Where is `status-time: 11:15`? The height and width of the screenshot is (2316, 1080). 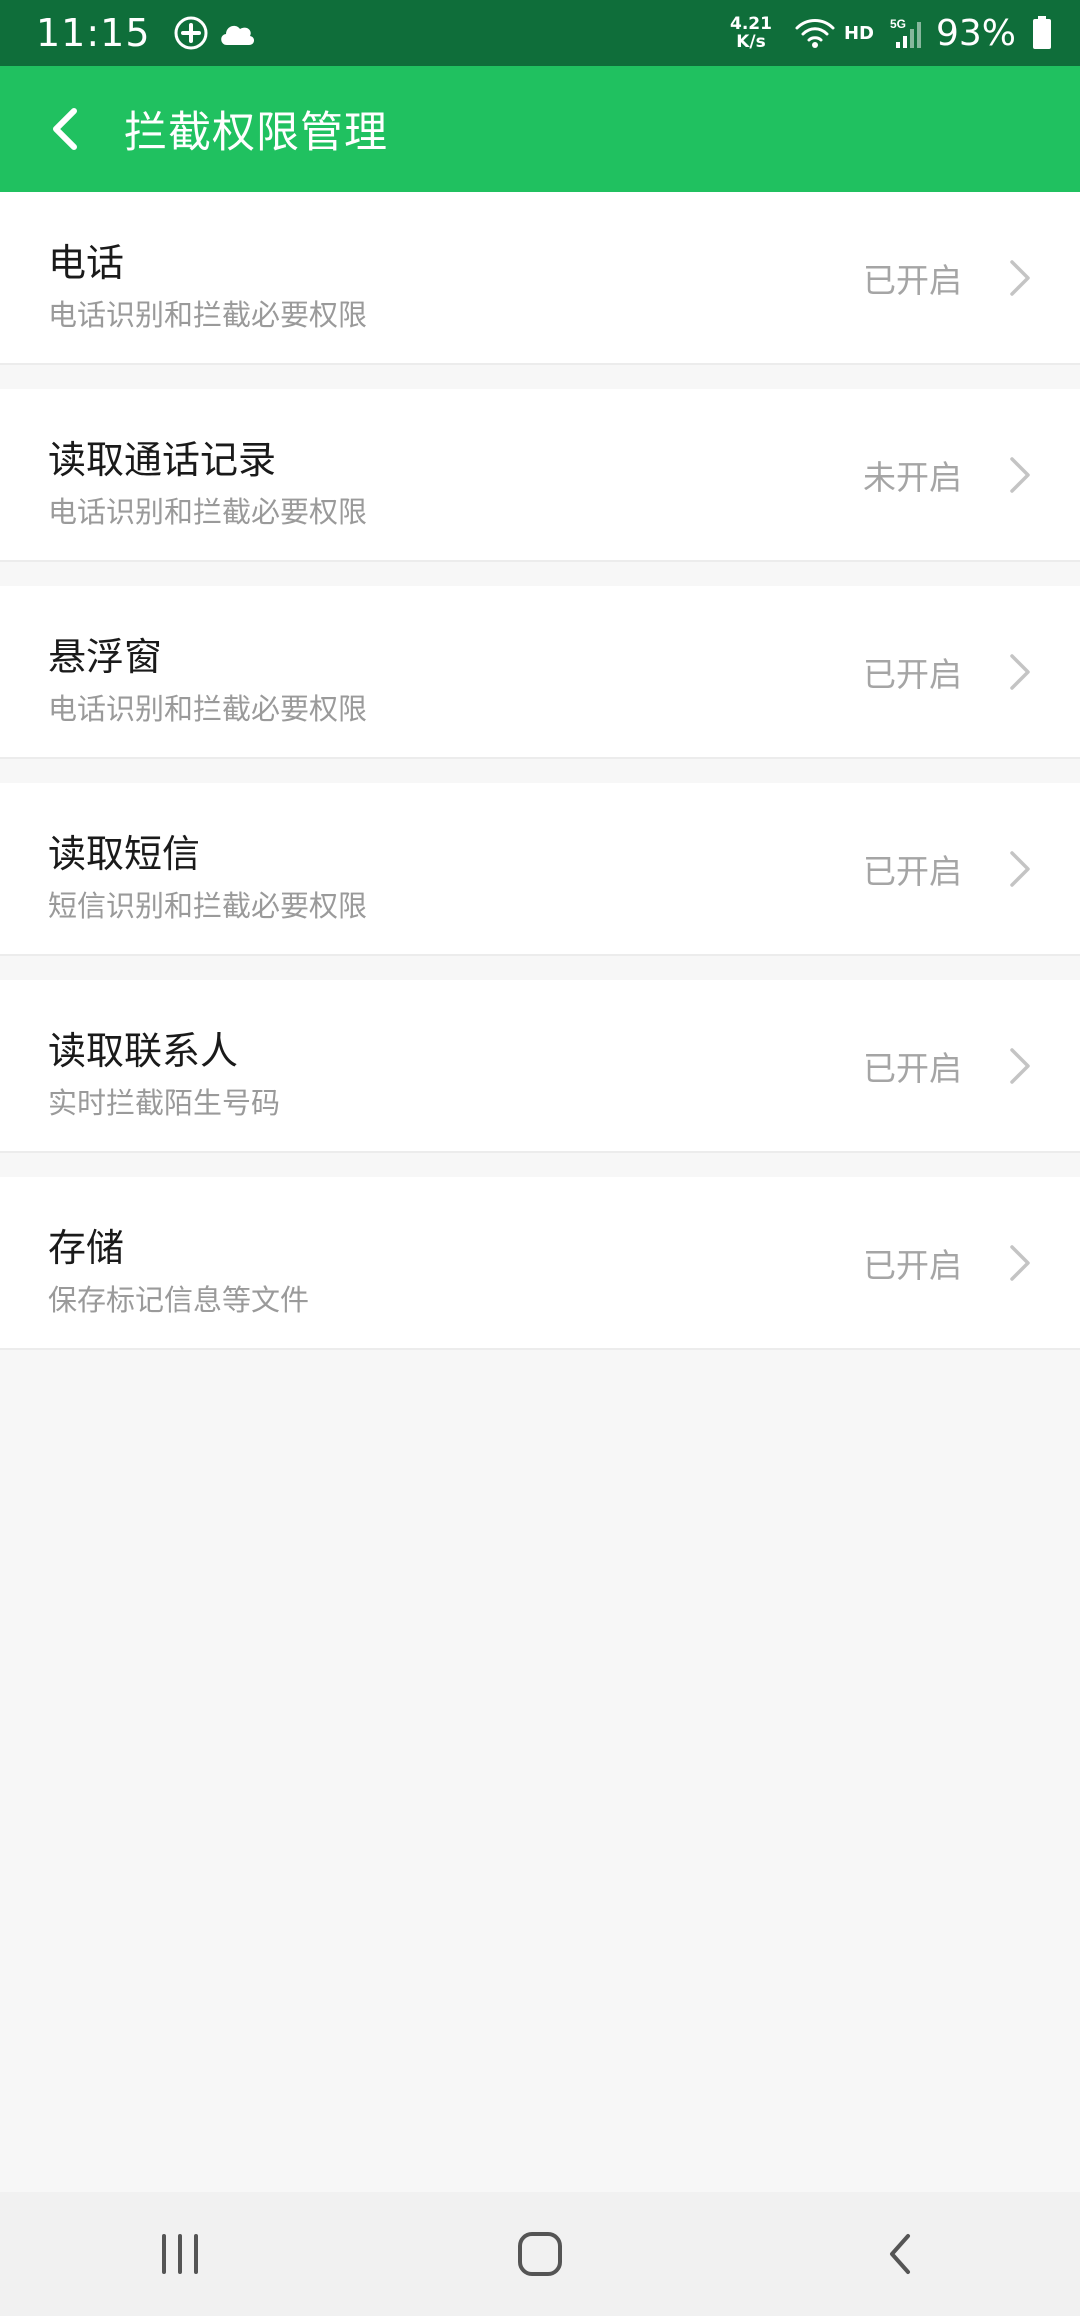
status-time: 11:15 is located at coordinates (93, 33).